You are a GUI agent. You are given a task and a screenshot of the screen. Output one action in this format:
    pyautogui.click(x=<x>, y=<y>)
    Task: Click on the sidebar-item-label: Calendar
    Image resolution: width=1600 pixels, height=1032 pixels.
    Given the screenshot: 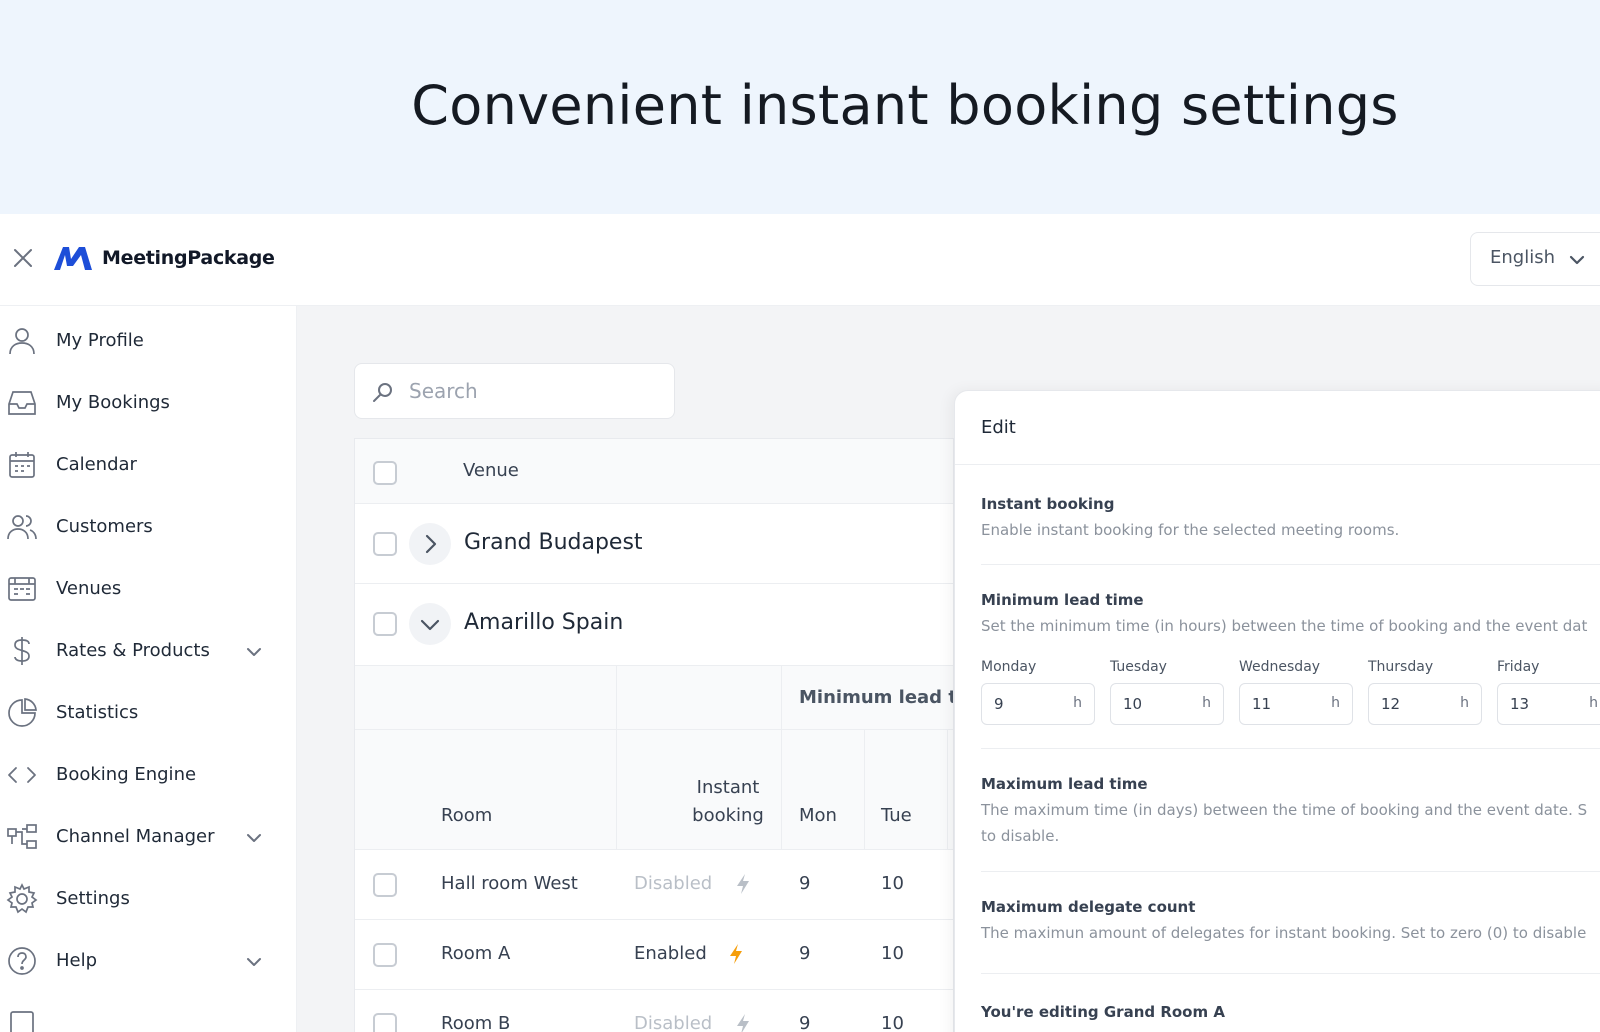 What is the action you would take?
    pyautogui.click(x=96, y=464)
    